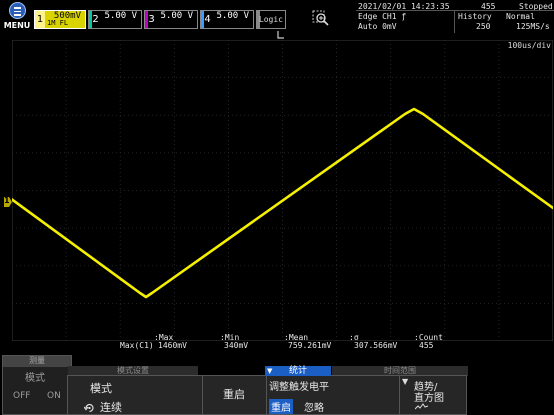 The height and width of the screenshot is (415, 554). I want to click on channel-1-number: 1, so click(40, 19).